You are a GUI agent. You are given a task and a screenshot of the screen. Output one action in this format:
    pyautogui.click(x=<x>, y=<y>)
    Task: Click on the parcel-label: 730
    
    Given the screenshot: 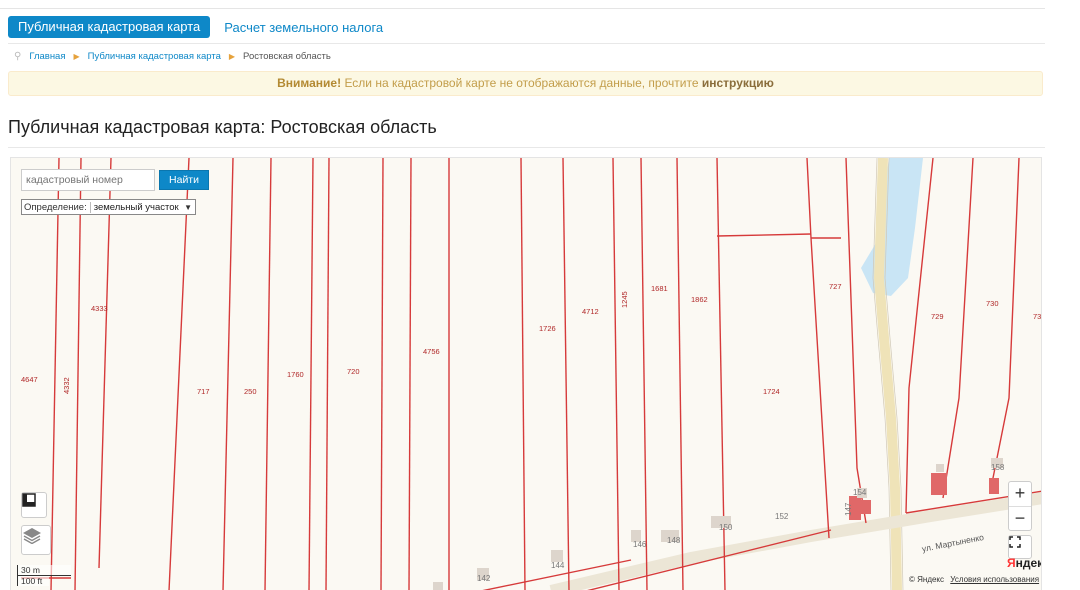 What is the action you would take?
    pyautogui.click(x=992, y=303)
    